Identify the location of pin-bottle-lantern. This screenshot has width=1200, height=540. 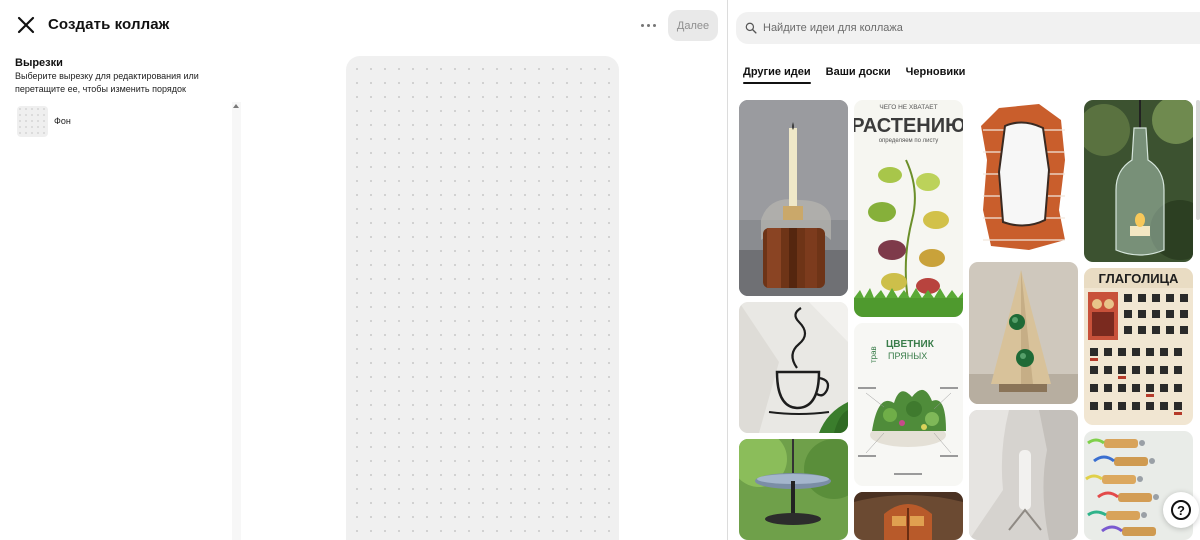
(1138, 181).